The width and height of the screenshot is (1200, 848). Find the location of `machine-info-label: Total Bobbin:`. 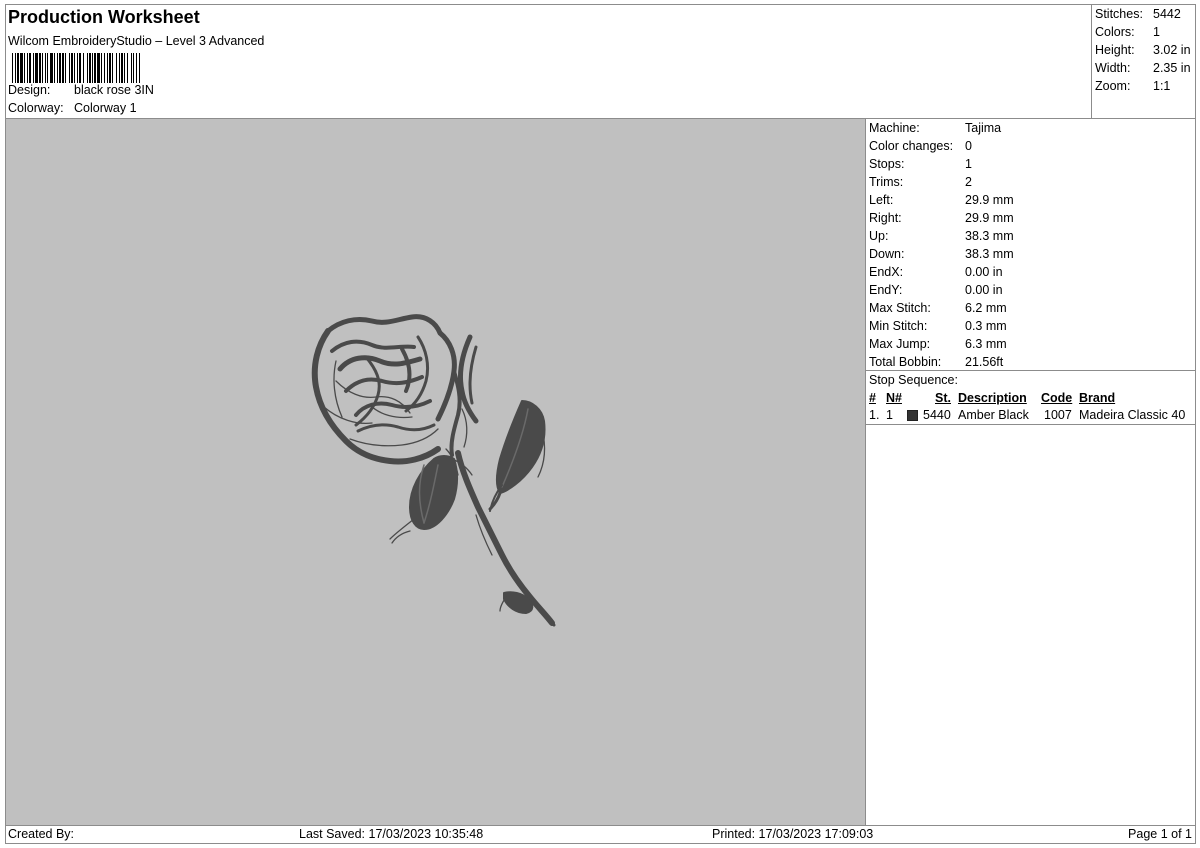

machine-info-label: Total Bobbin: is located at coordinates (905, 362).